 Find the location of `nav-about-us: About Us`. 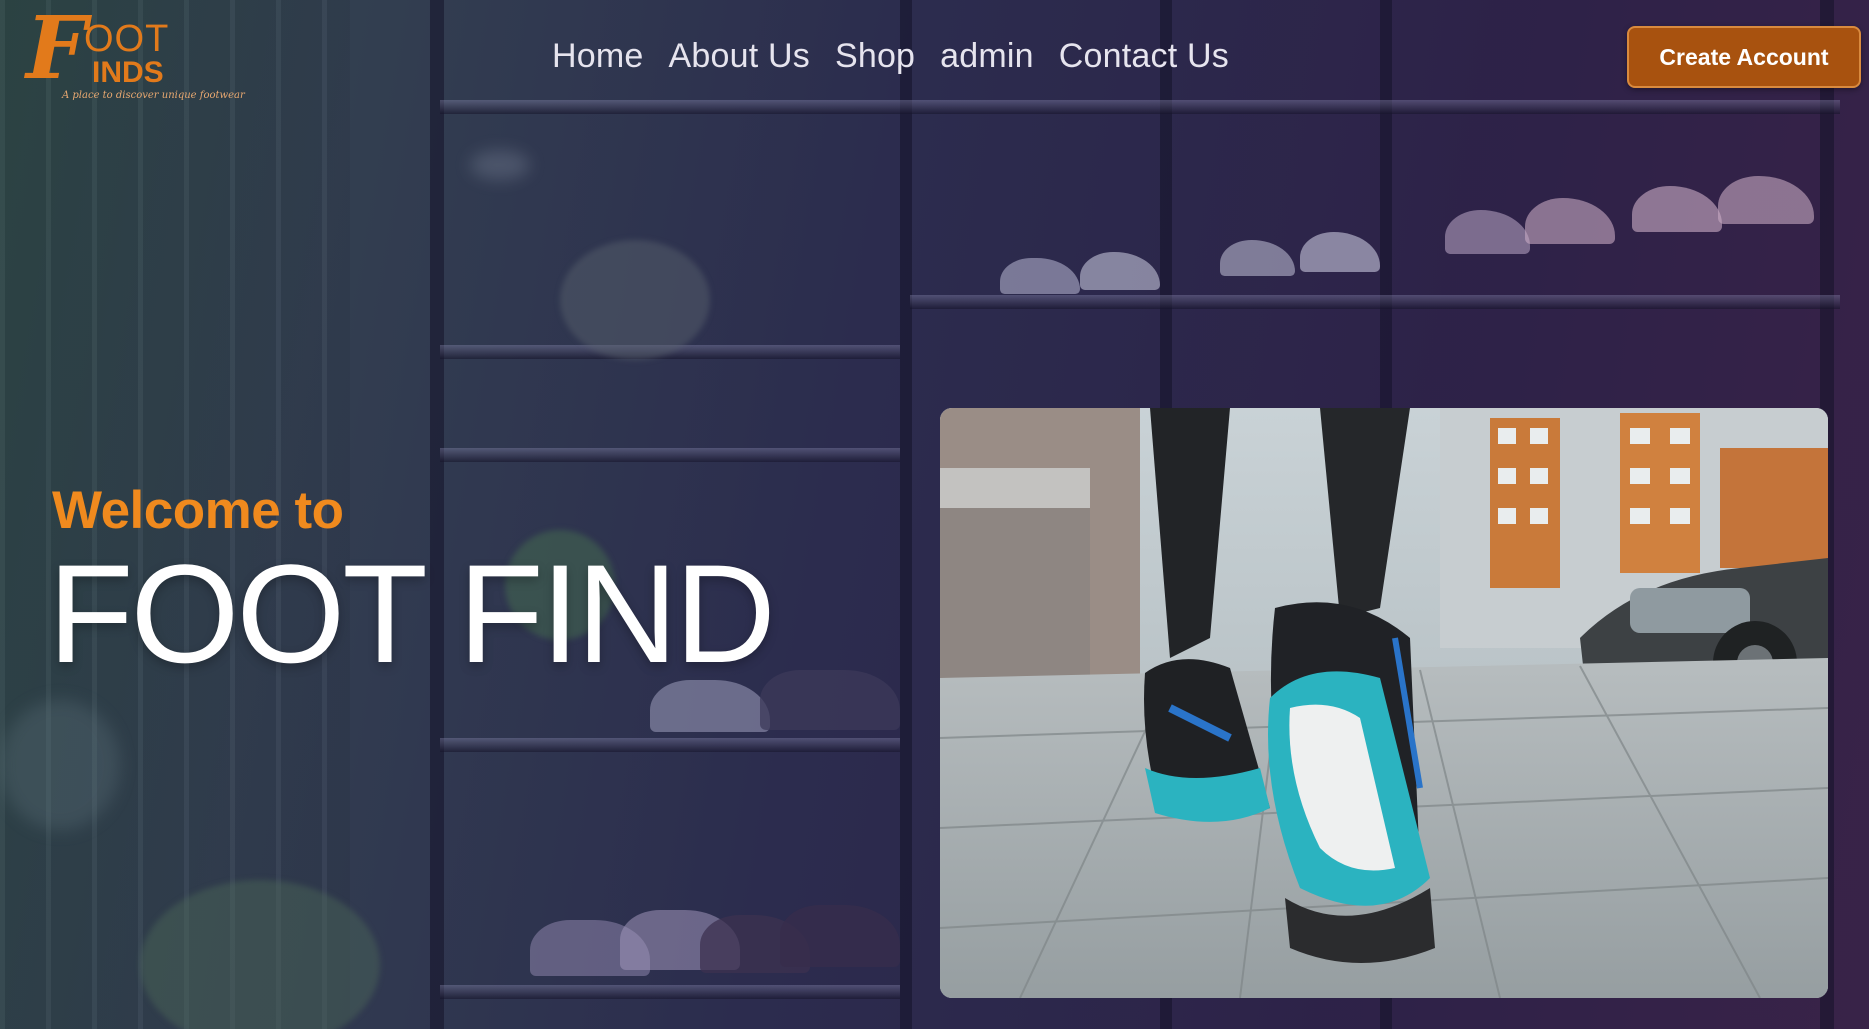

nav-about-us: About Us is located at coordinates (739, 56).